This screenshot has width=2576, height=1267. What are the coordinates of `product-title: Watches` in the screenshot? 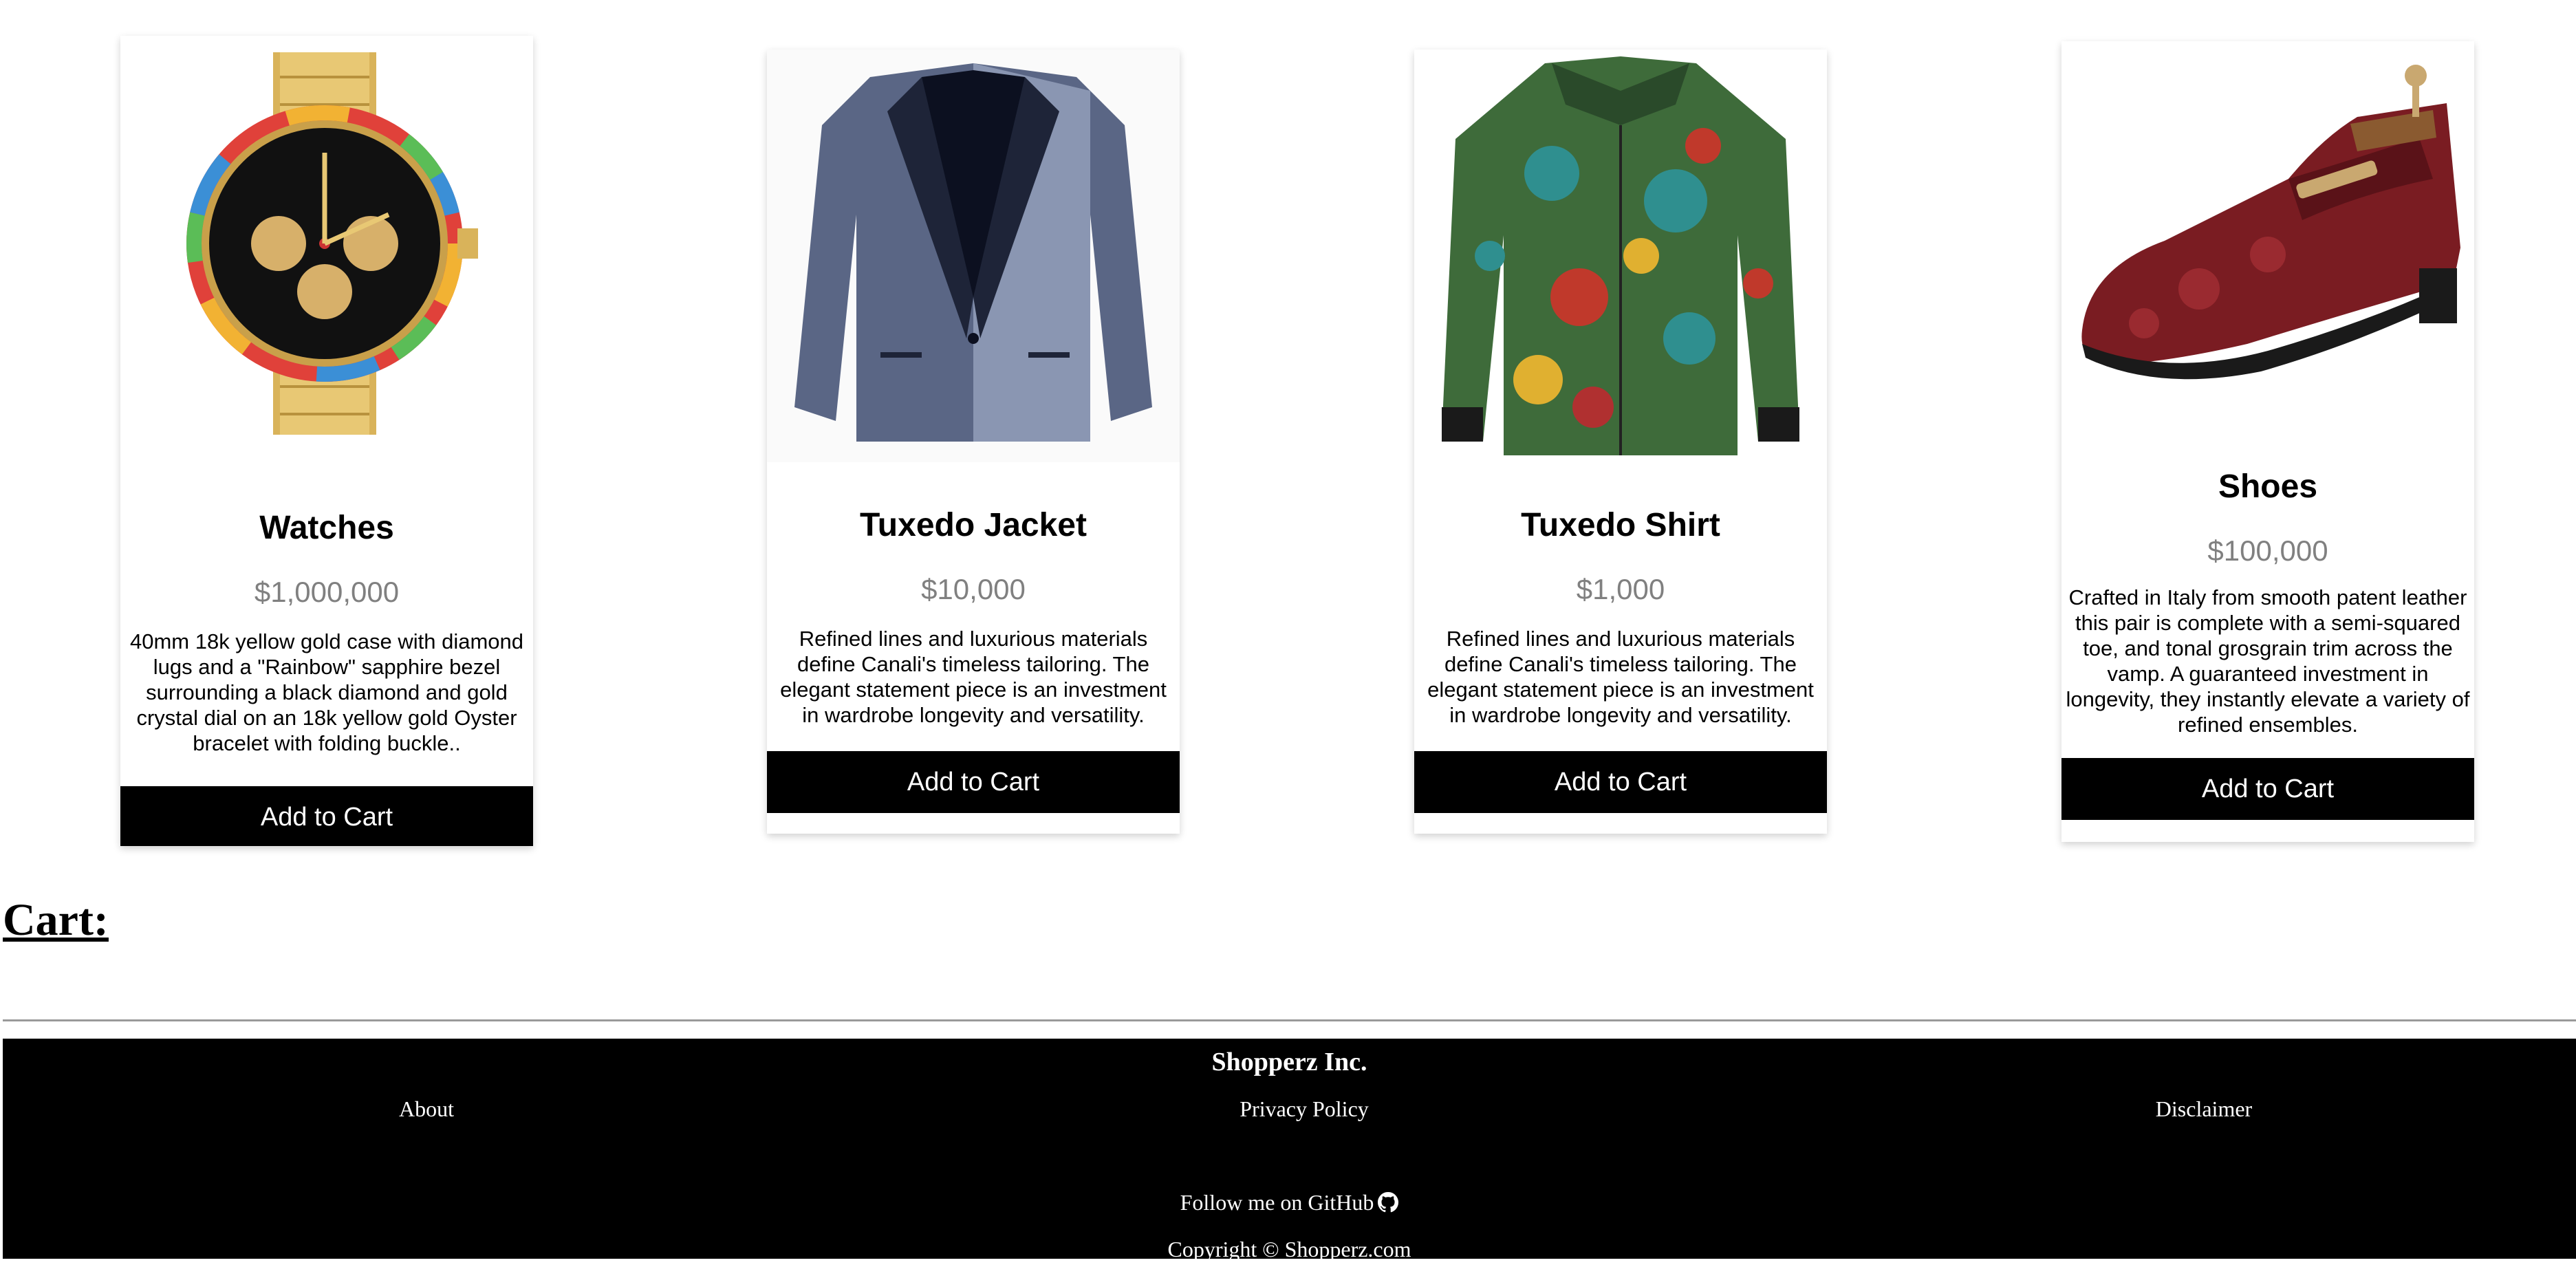 It's located at (326, 528).